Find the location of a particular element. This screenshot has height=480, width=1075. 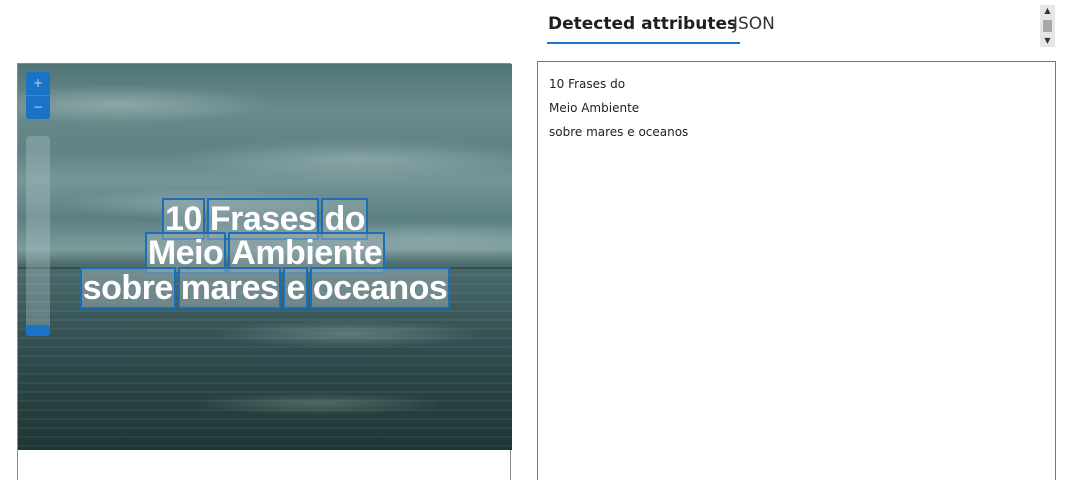

scroll-up-arrow-icon: ▲ is located at coordinates (1047, 11).